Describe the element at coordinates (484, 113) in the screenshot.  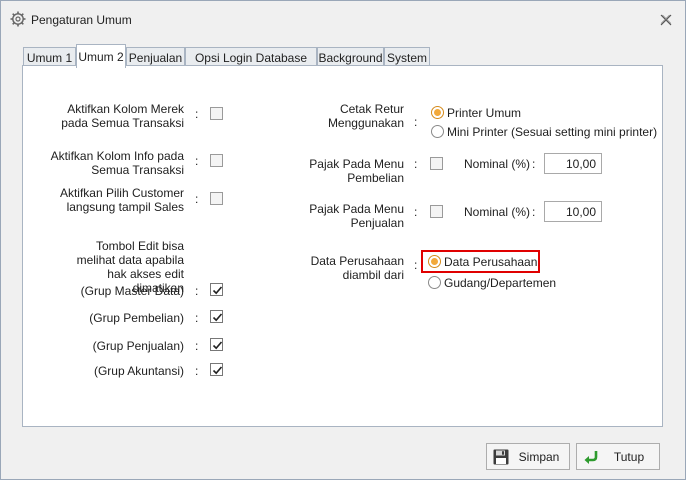
I see `printer-umum-label: Printer Umum` at that location.